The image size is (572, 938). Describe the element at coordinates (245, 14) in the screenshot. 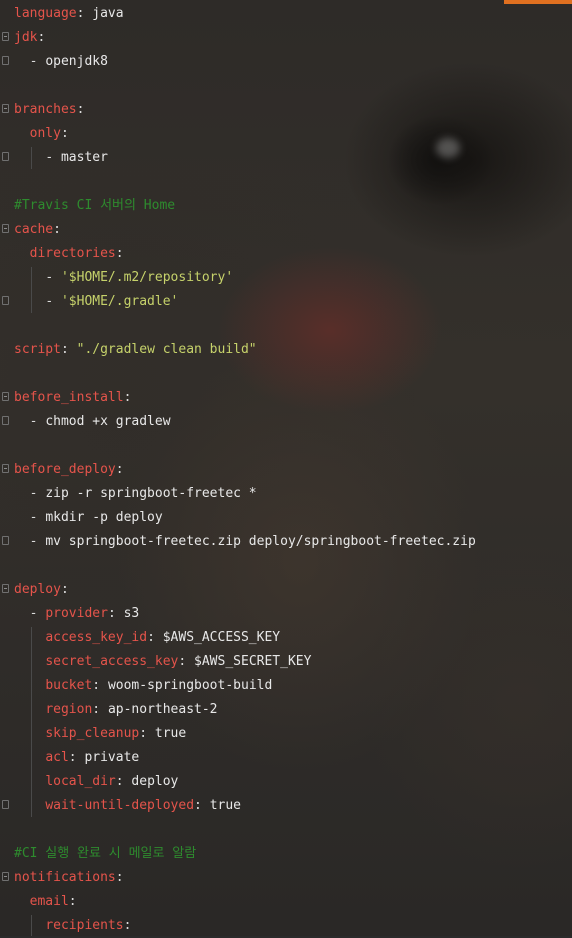

I see `code-line: language: java` at that location.